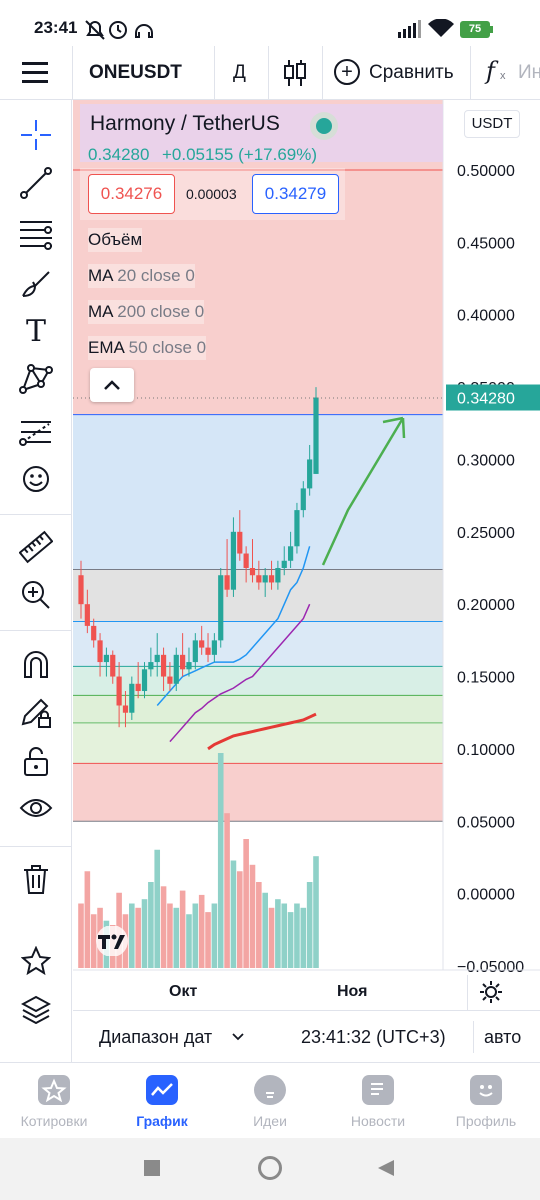 This screenshot has height=1200, width=540. Describe the element at coordinates (155, 1037) in the screenshot. I see `date-range-button: Диапазон дат` at that location.